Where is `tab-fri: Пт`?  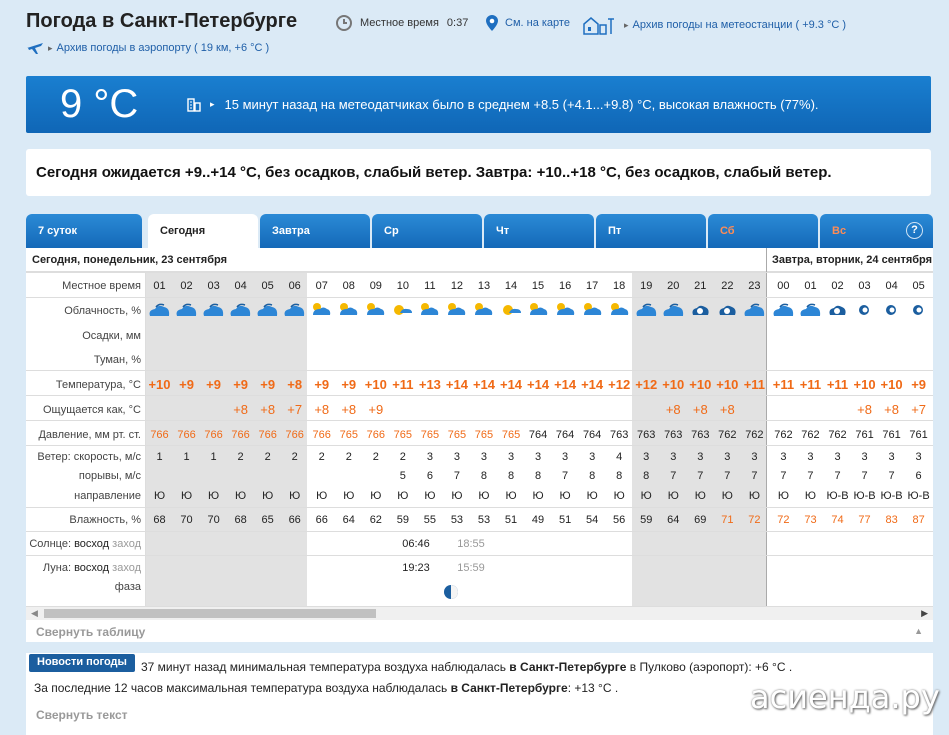 tab-fri: Пт is located at coordinates (651, 231).